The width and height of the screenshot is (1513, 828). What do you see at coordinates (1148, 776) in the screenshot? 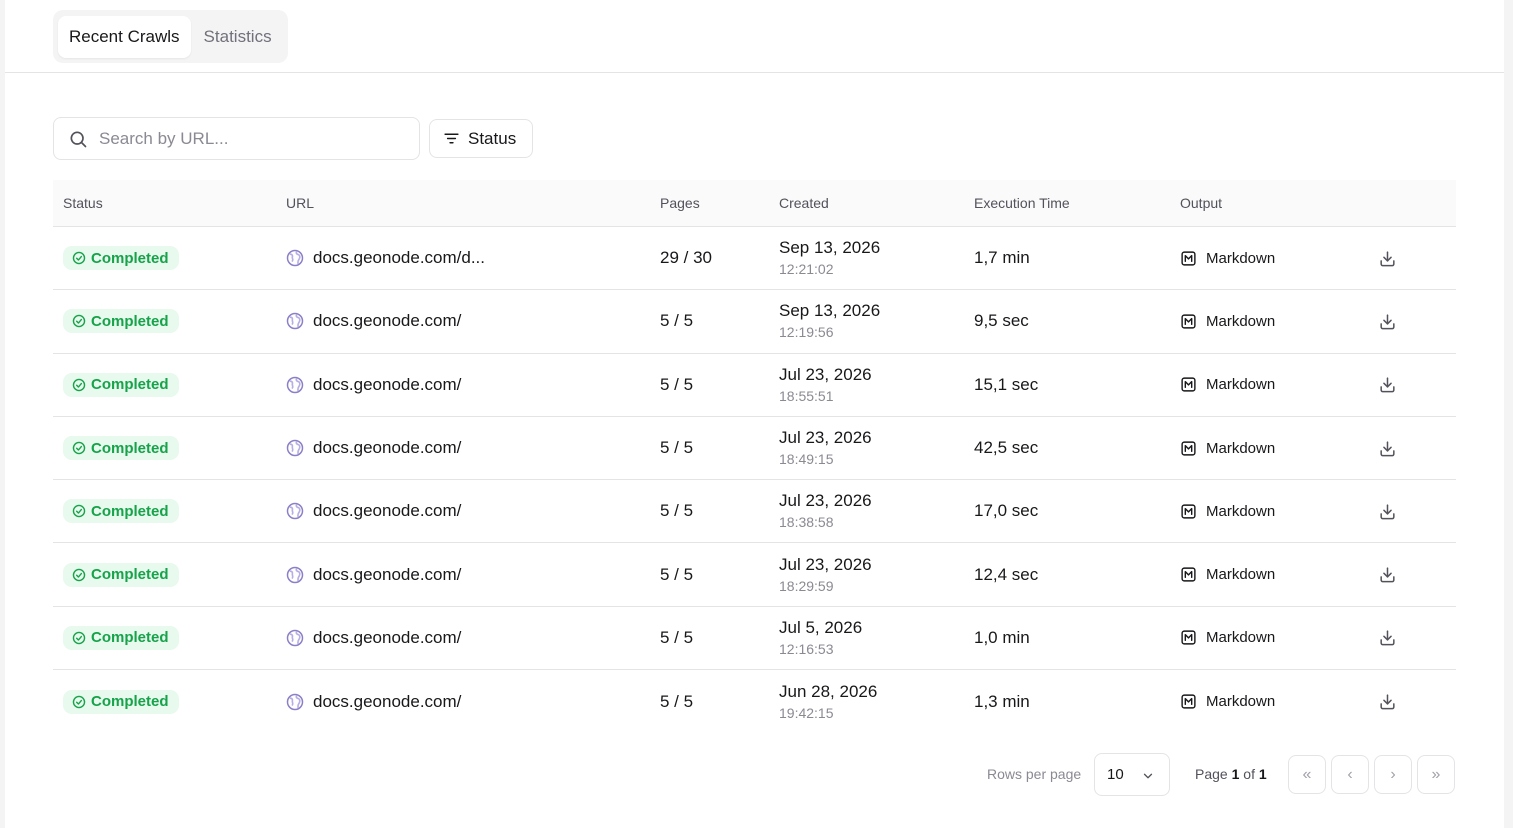
I see `chevron-down-icon` at bounding box center [1148, 776].